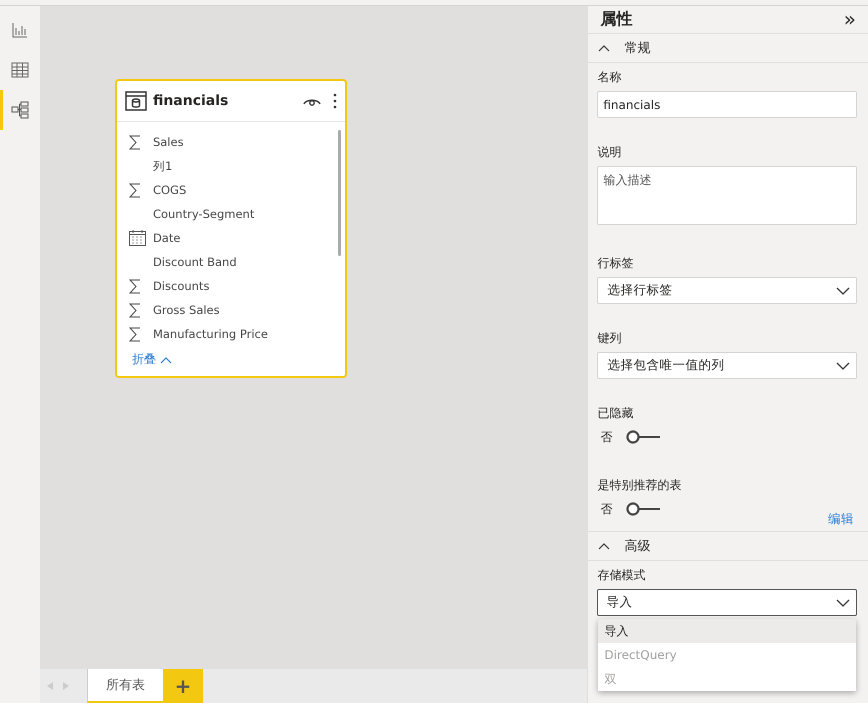 The width and height of the screenshot is (868, 703). I want to click on field-name: COGS, so click(169, 190).